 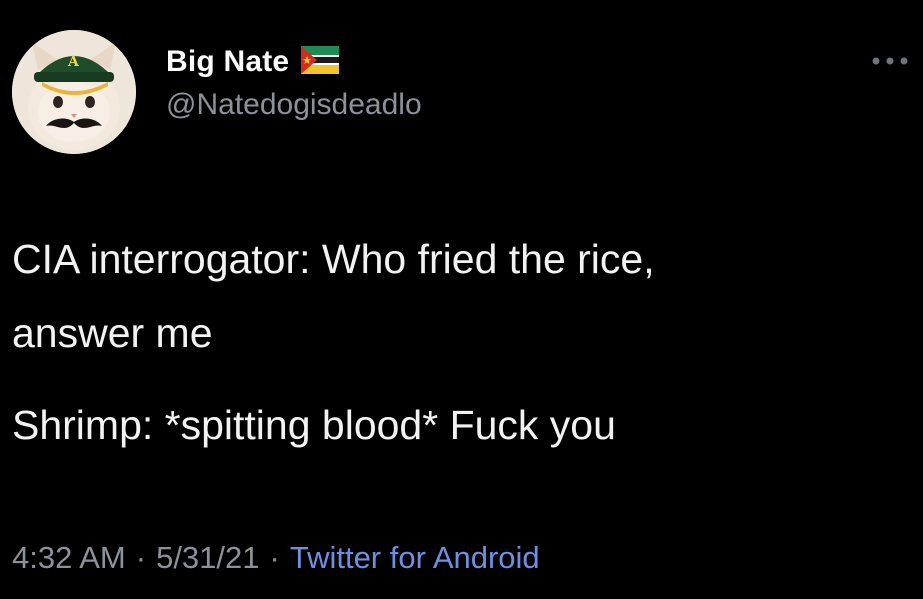 I want to click on cat-avatar-icon: A, so click(x=74, y=92).